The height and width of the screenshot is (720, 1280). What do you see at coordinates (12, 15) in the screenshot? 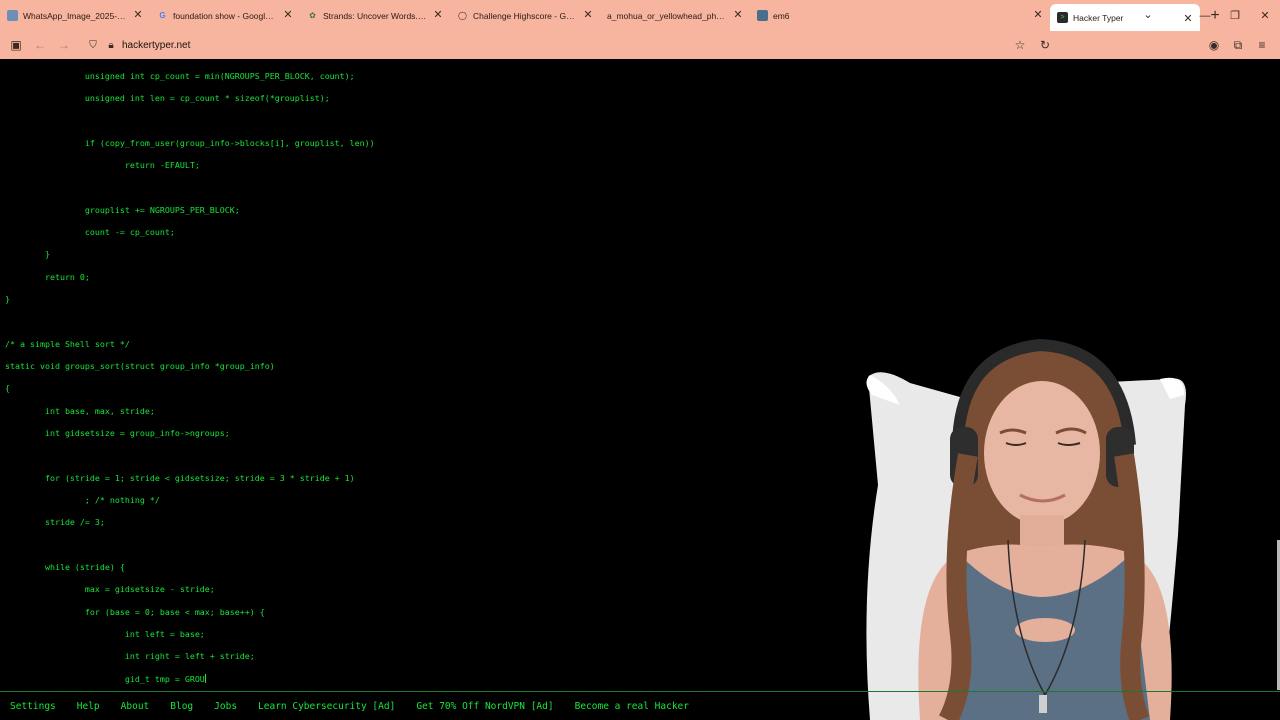
I see `image-icon` at bounding box center [12, 15].